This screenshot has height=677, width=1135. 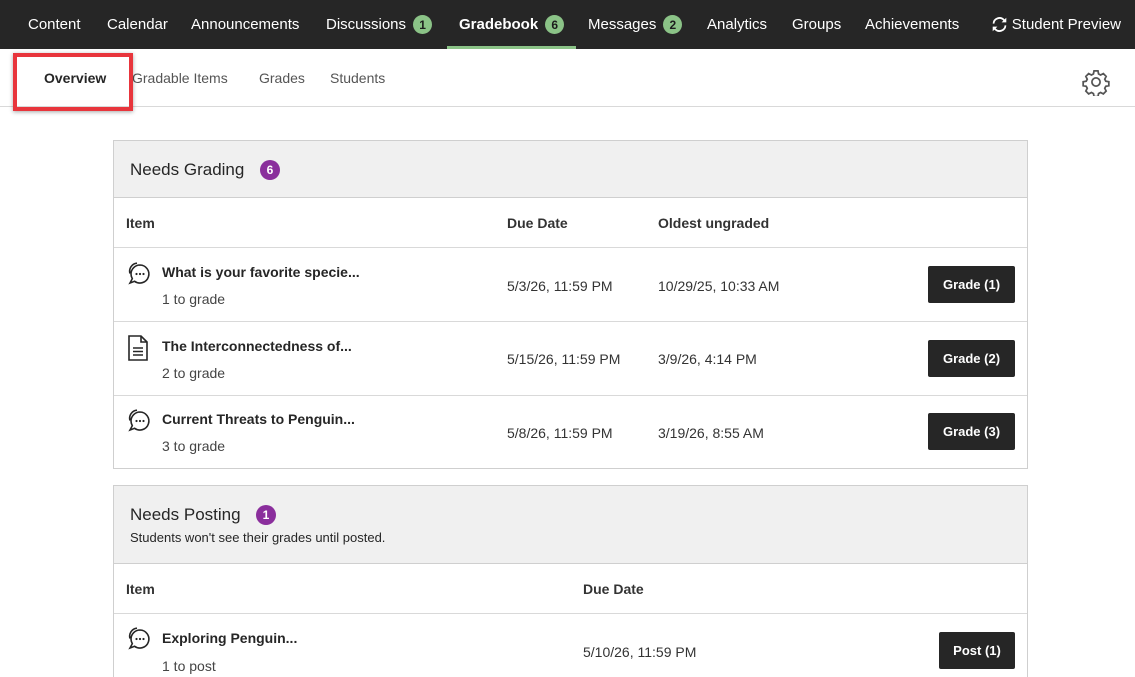 What do you see at coordinates (570, 589) in the screenshot?
I see `column-headers: Item Due Date` at bounding box center [570, 589].